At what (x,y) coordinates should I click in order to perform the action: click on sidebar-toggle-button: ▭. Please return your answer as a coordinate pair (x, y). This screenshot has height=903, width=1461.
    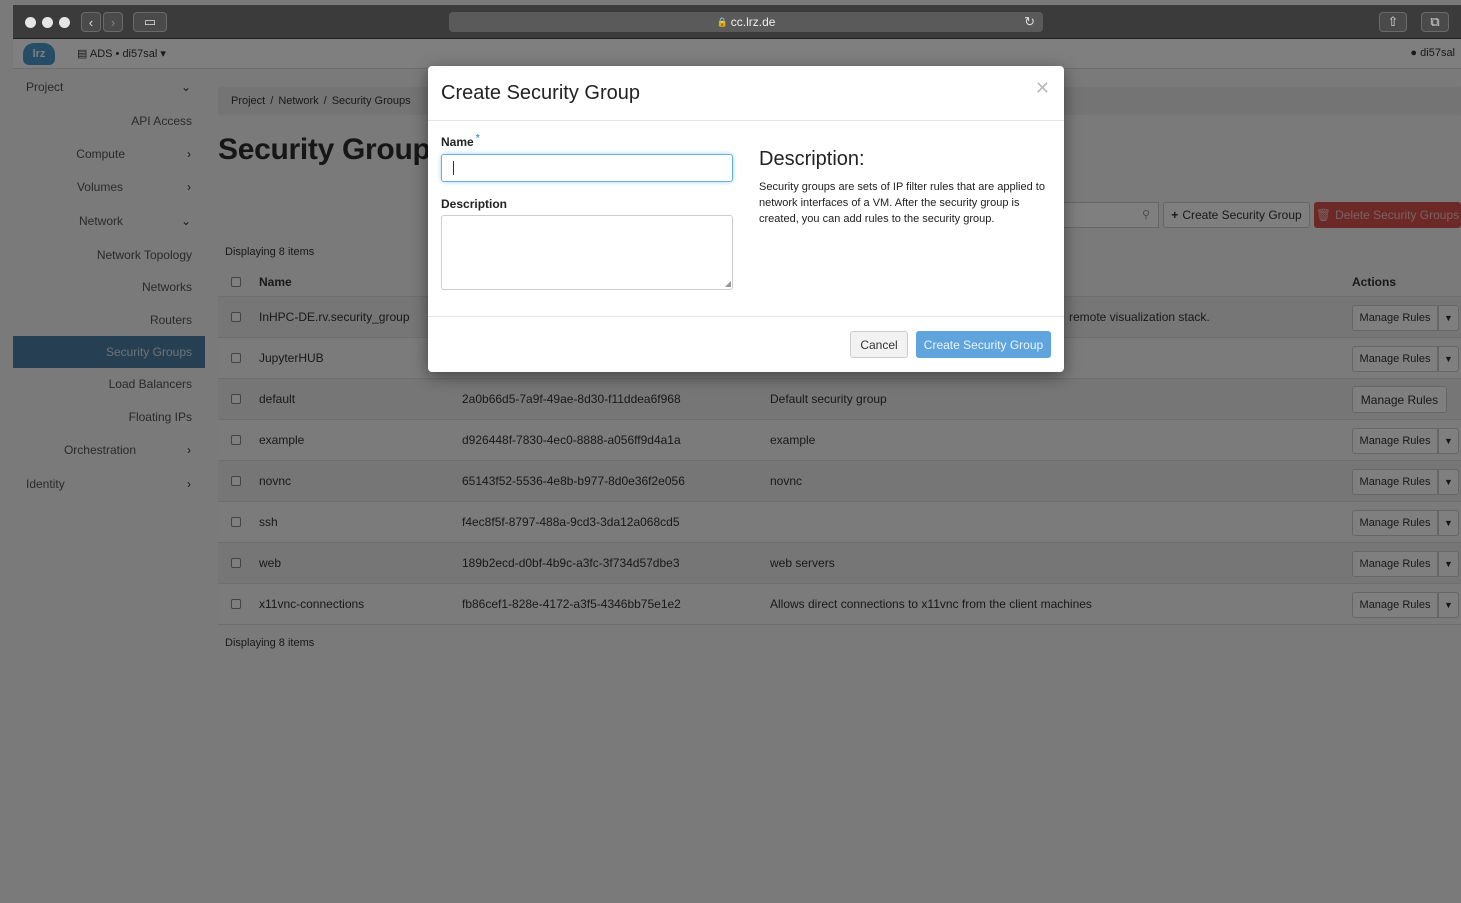
    Looking at the image, I should click on (150, 22).